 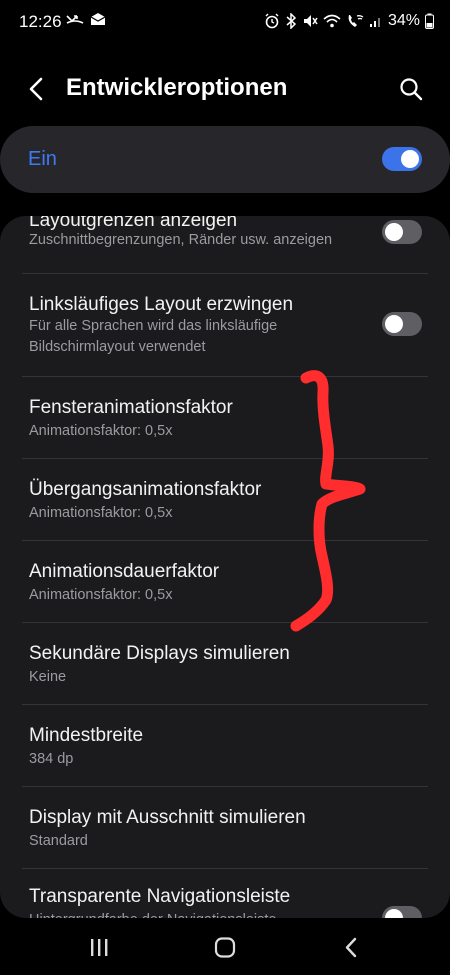 I want to click on setting-title: Display mit Ausschnitt simulieren, so click(x=167, y=817).